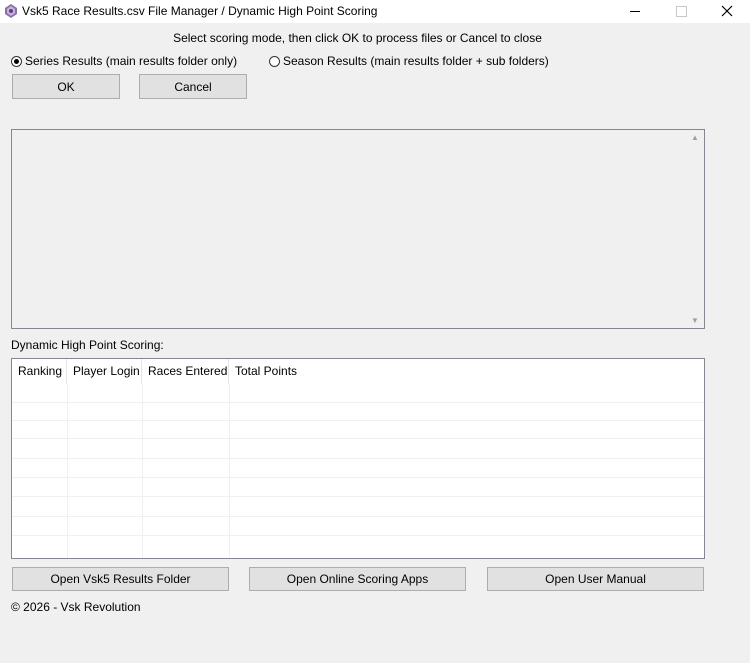 The image size is (750, 663). I want to click on open-user-manual-button: Open User Manual, so click(595, 579).